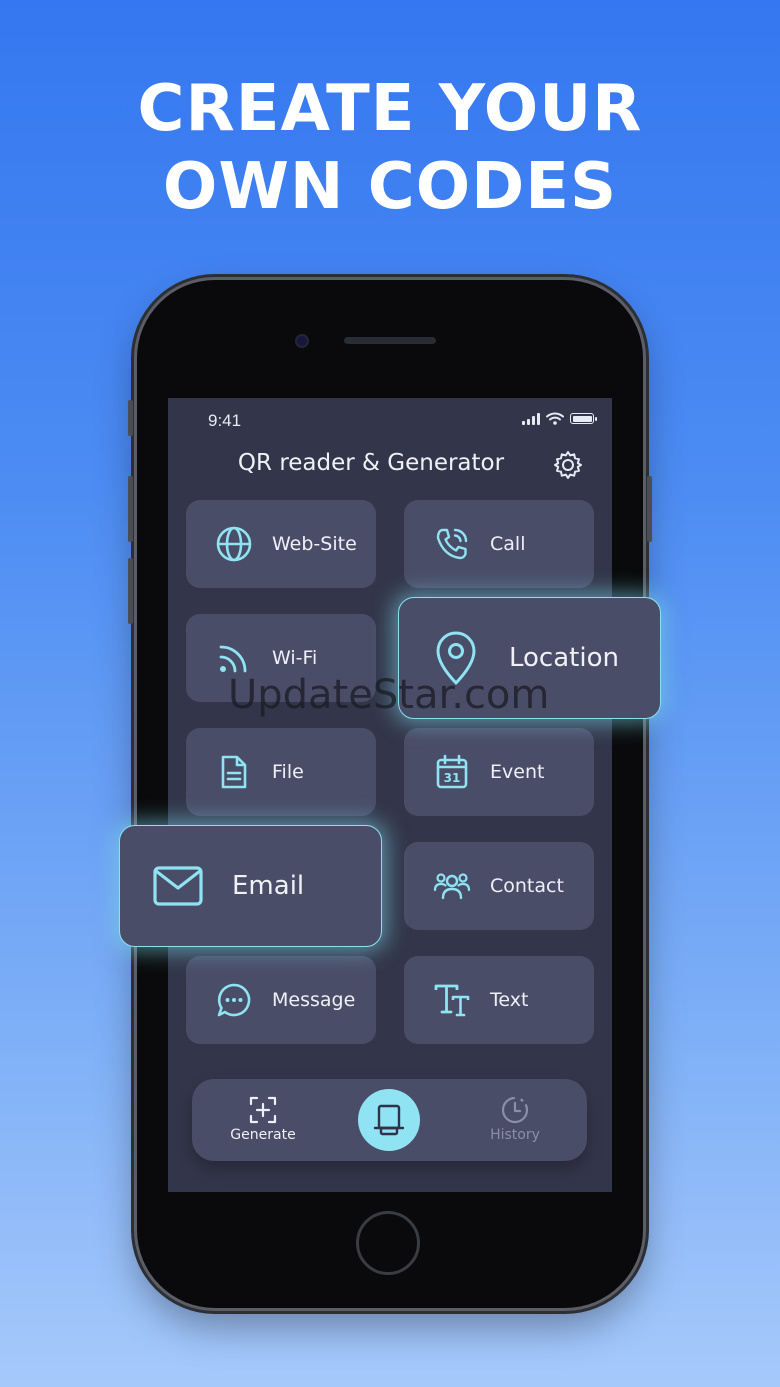  I want to click on history-icon, so click(515, 1110).